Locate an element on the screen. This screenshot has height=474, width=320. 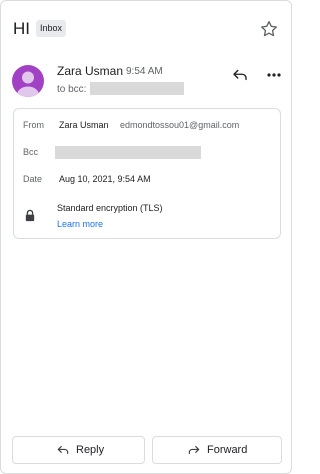
more-options-icon is located at coordinates (274, 75).